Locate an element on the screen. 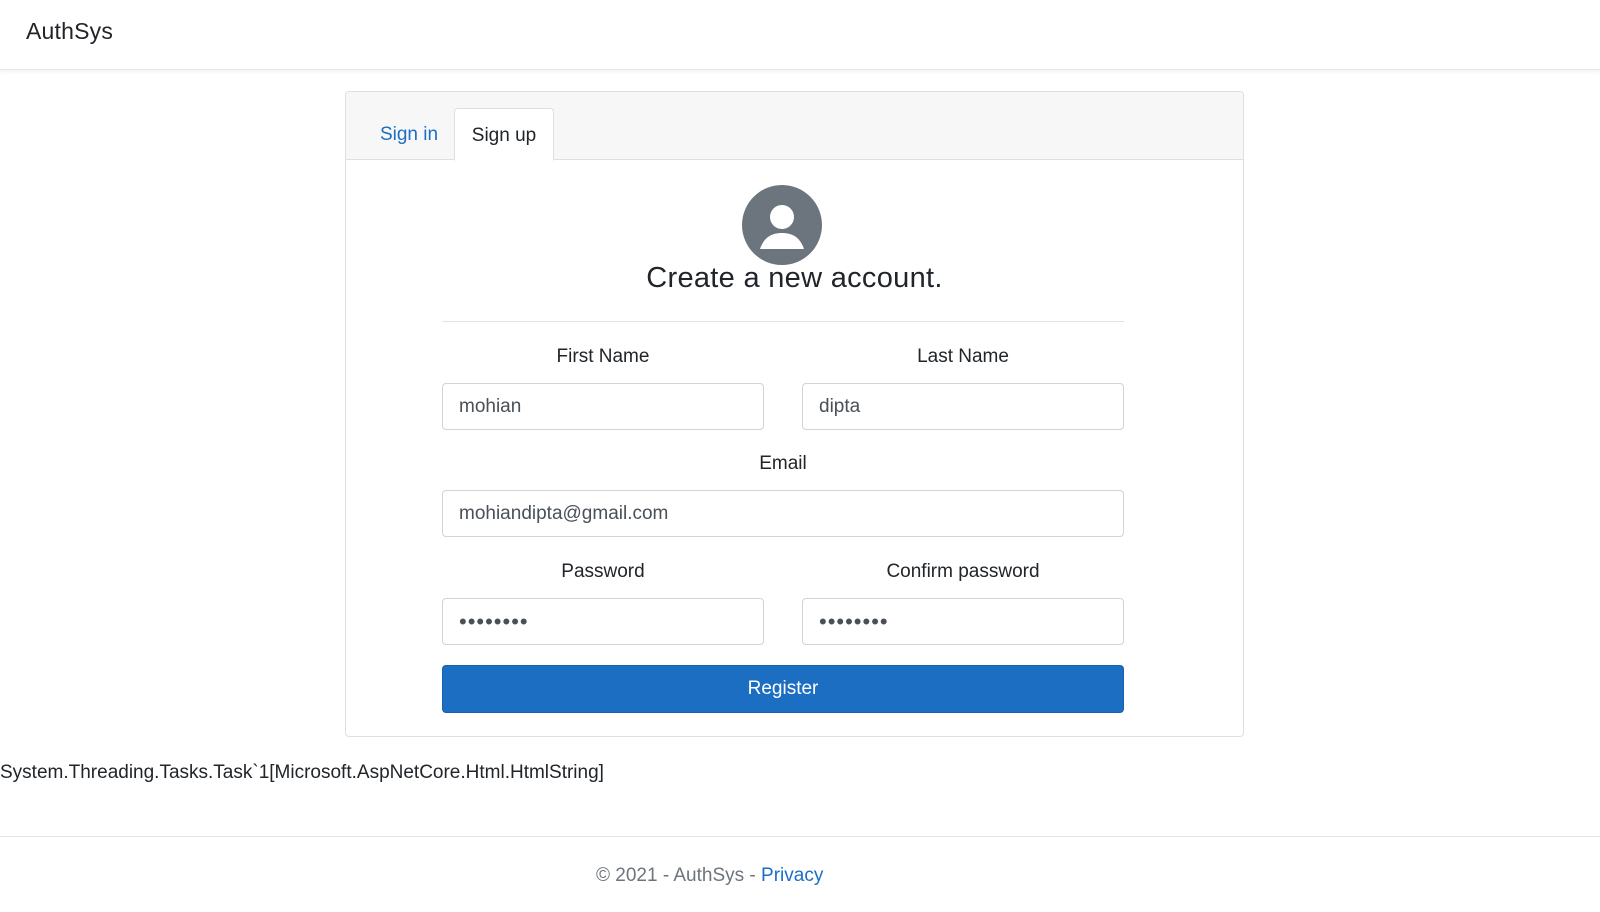 This screenshot has height=912, width=1600. page-title: Create a new account. is located at coordinates (794, 278).